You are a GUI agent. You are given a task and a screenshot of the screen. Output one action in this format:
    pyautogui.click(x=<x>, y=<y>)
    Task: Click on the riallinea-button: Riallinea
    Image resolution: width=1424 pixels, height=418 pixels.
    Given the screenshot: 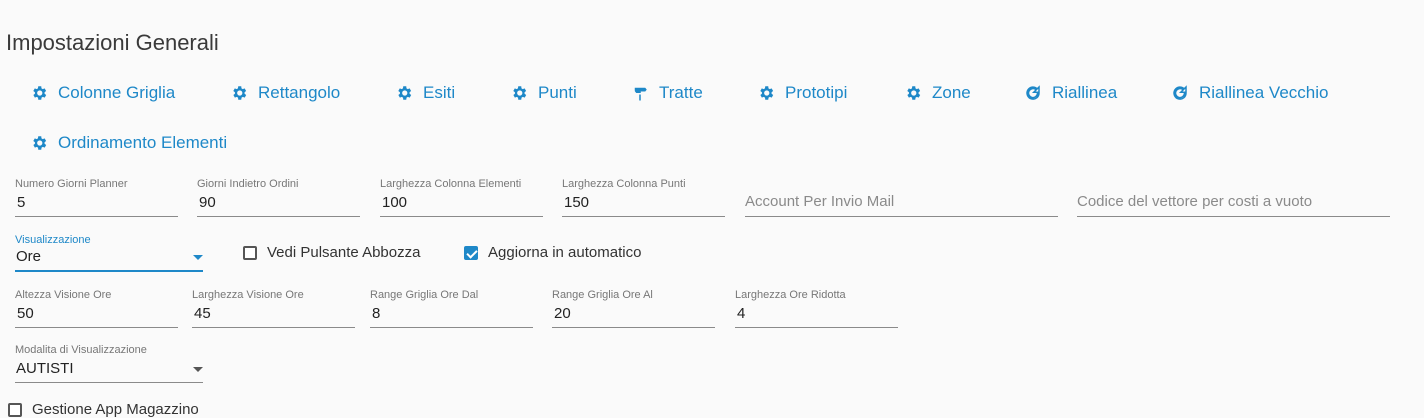 What is the action you would take?
    pyautogui.click(x=1070, y=93)
    